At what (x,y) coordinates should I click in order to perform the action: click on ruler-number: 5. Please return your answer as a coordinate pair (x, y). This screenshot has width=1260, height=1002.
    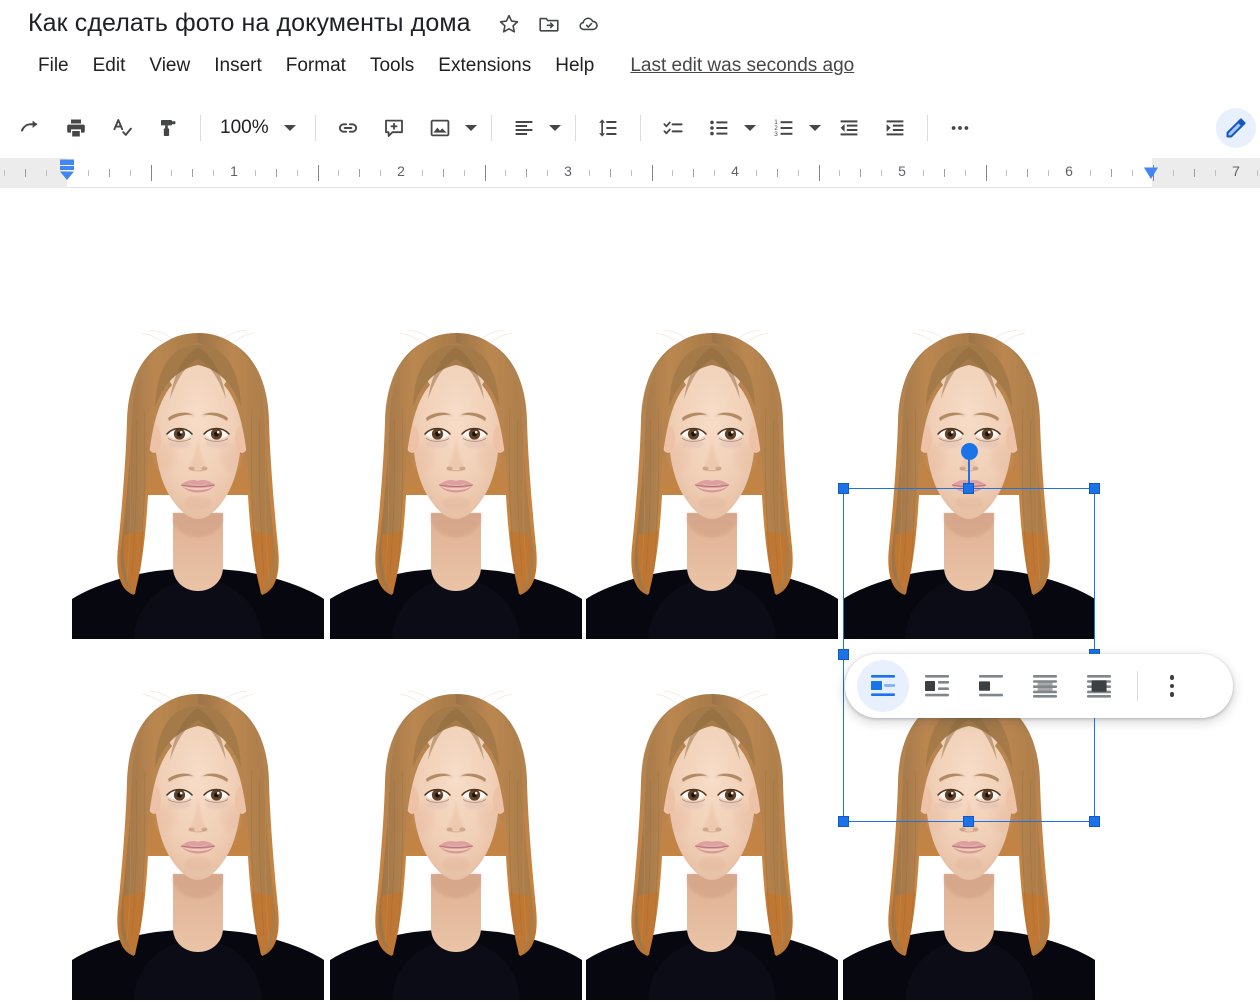
    Looking at the image, I should click on (902, 171).